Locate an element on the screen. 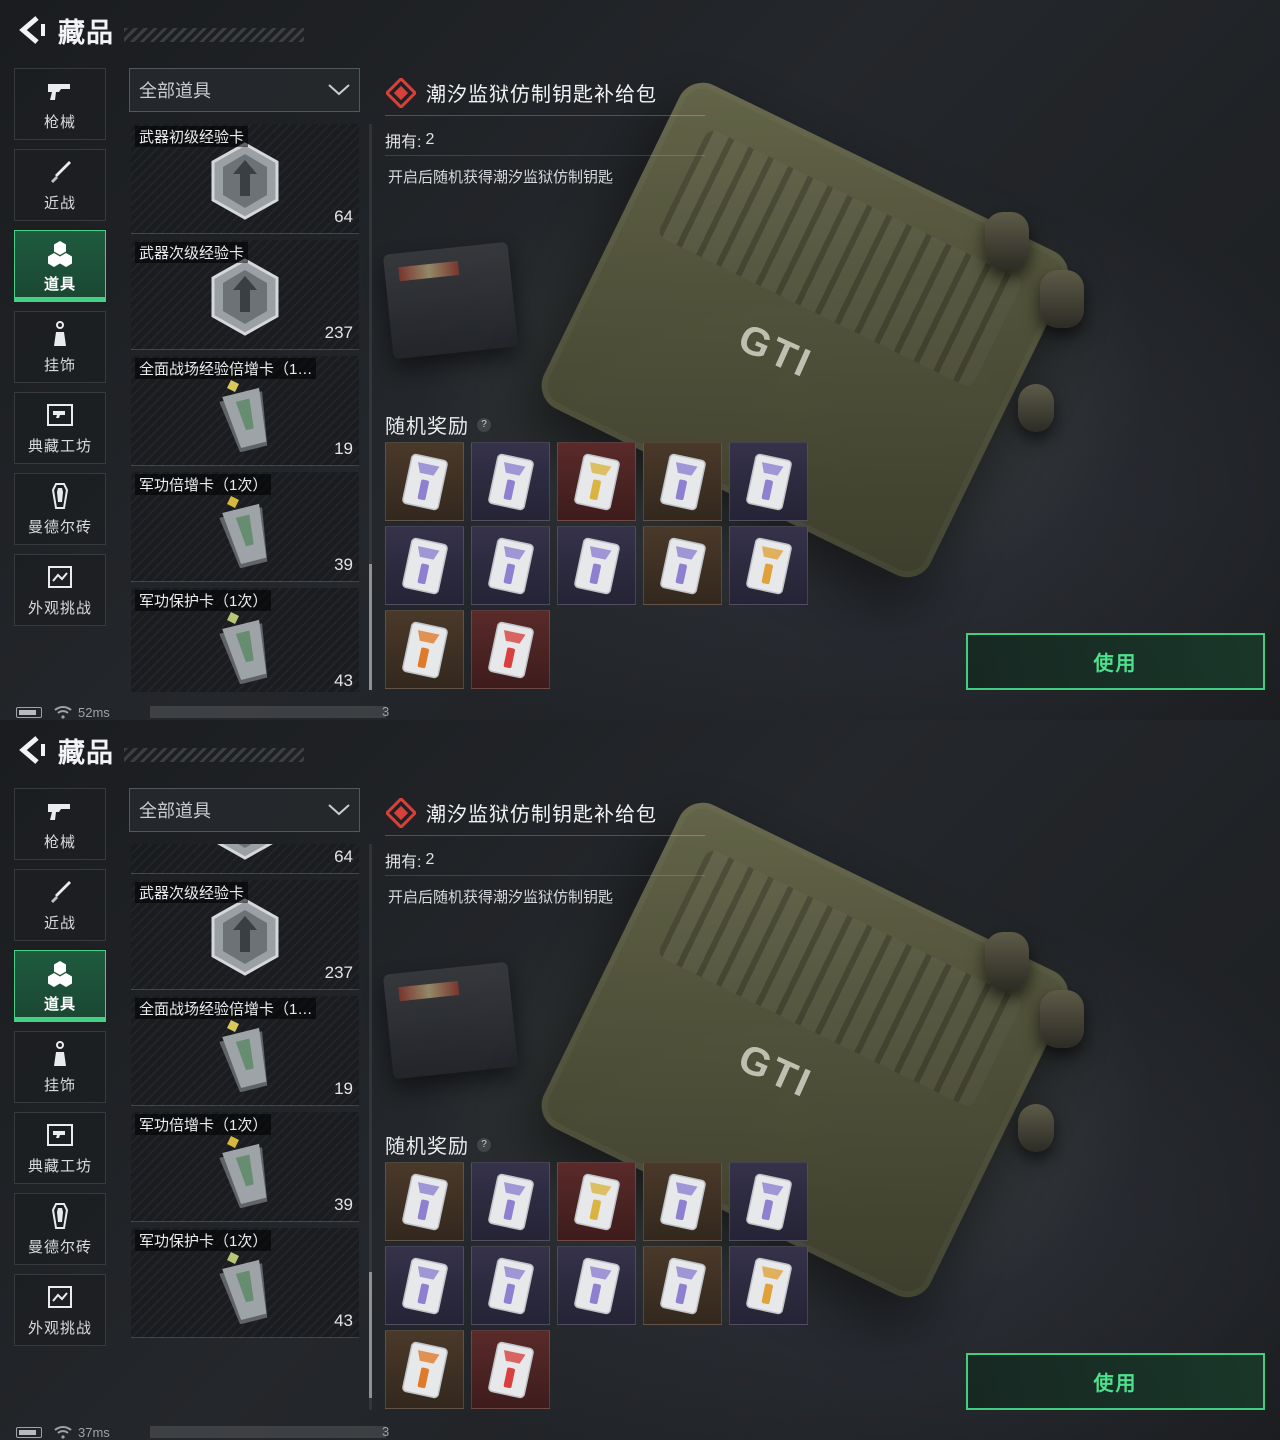  owned-value: 2 is located at coordinates (430, 859).